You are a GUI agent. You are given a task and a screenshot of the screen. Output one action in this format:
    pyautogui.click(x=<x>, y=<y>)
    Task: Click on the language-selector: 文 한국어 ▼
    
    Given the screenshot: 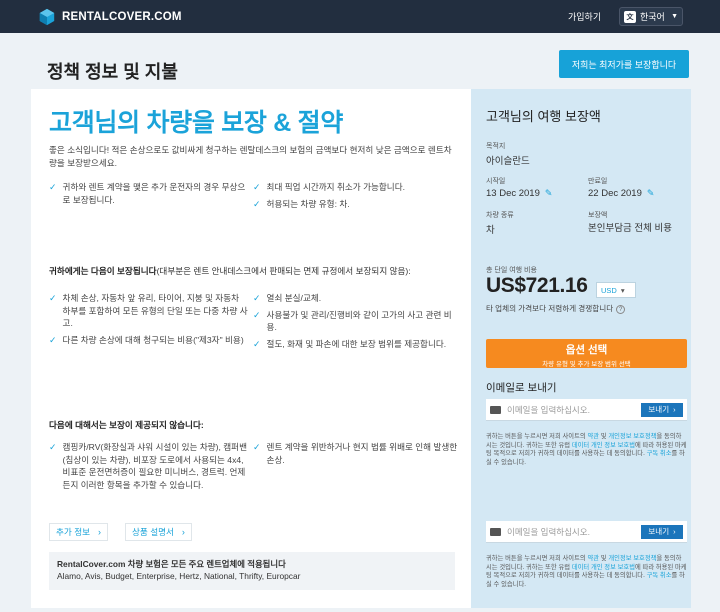 What is the action you would take?
    pyautogui.click(x=651, y=16)
    